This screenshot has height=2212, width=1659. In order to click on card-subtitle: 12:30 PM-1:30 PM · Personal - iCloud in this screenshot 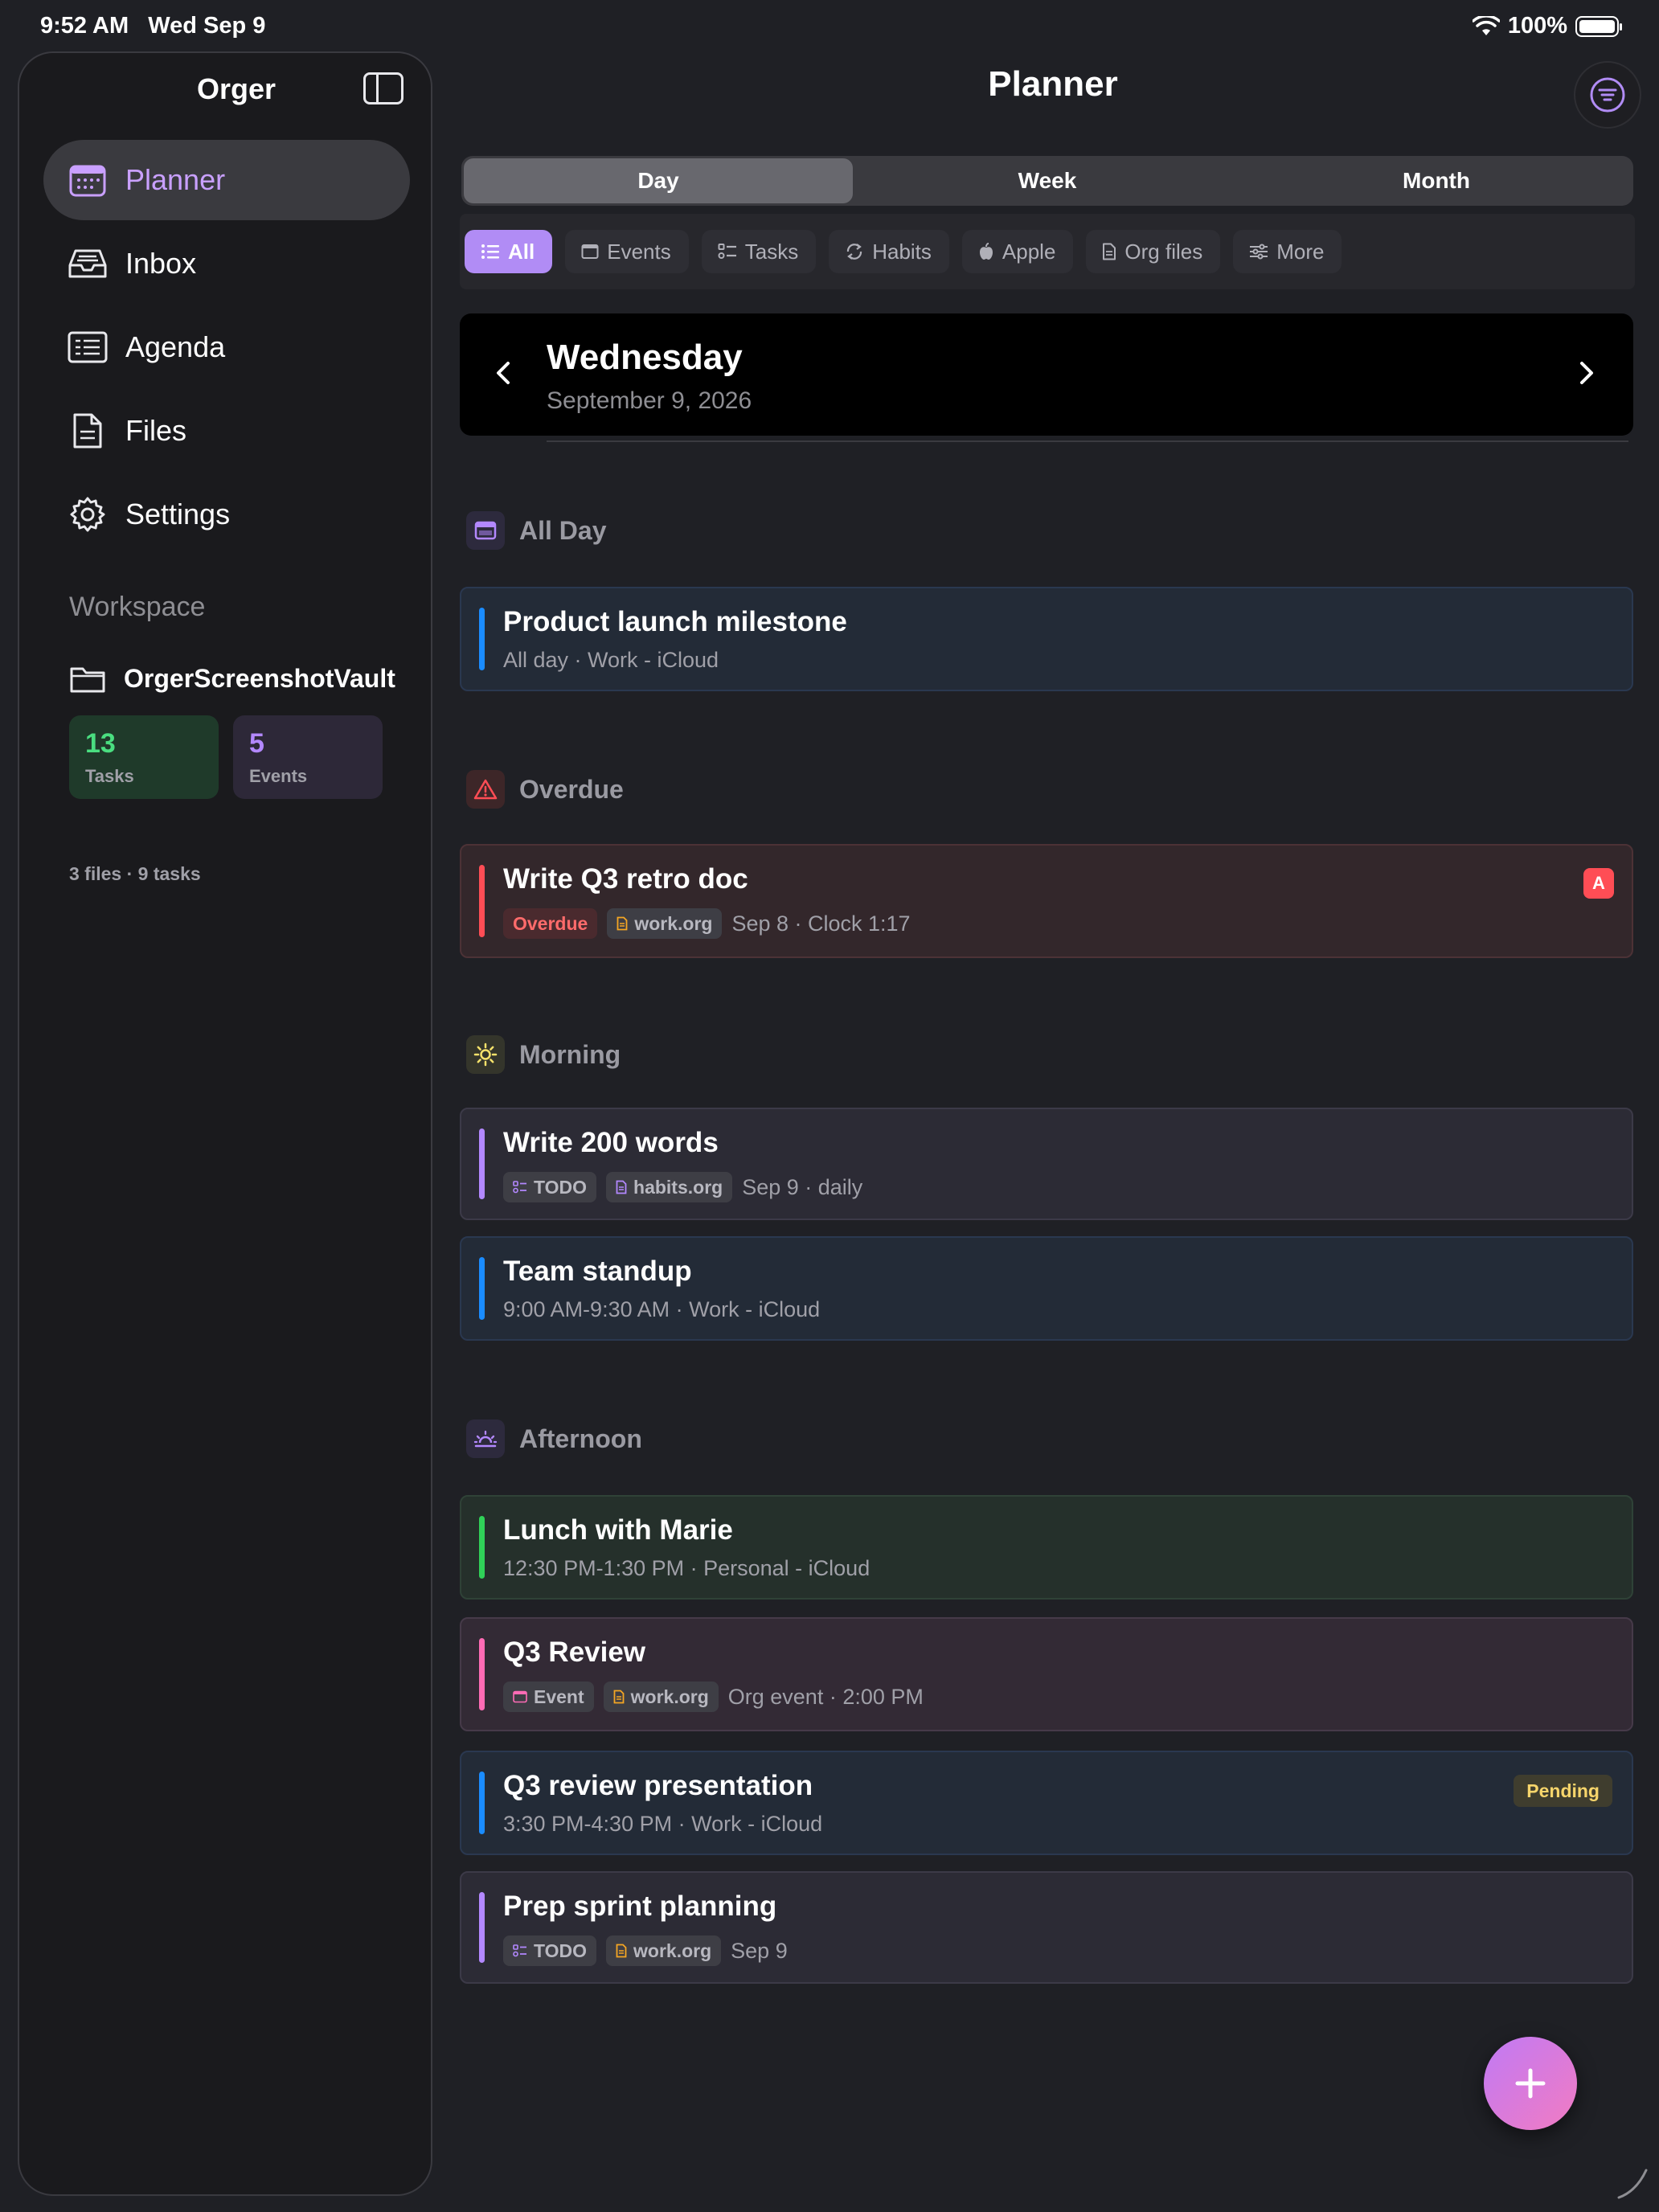, I will do `click(686, 1568)`.